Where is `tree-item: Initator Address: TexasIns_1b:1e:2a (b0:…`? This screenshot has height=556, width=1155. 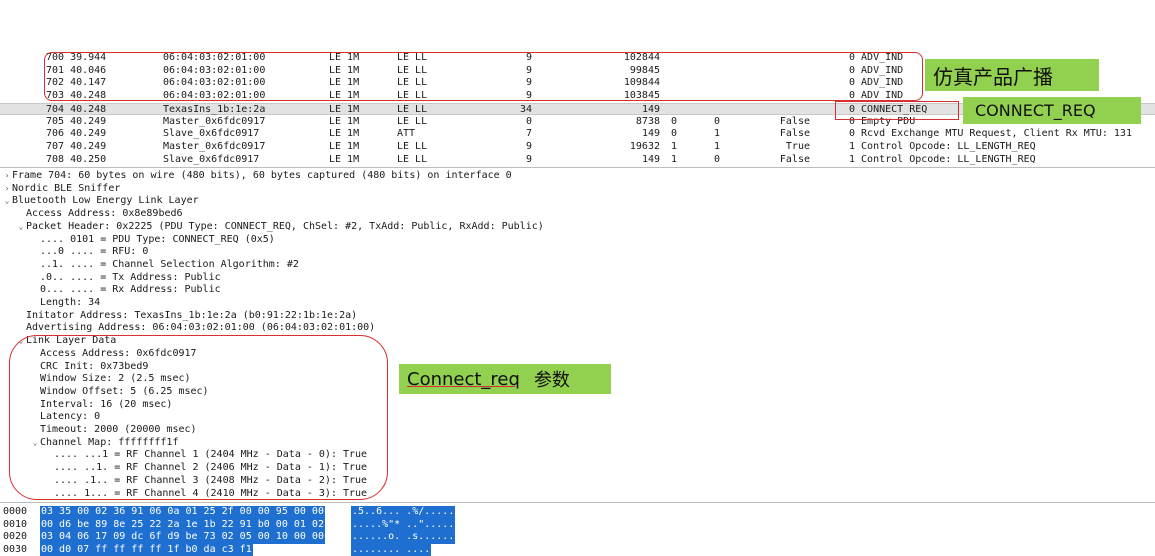 tree-item: Initator Address: TexasIns_1b:1e:2a (b0:… is located at coordinates (186, 316).